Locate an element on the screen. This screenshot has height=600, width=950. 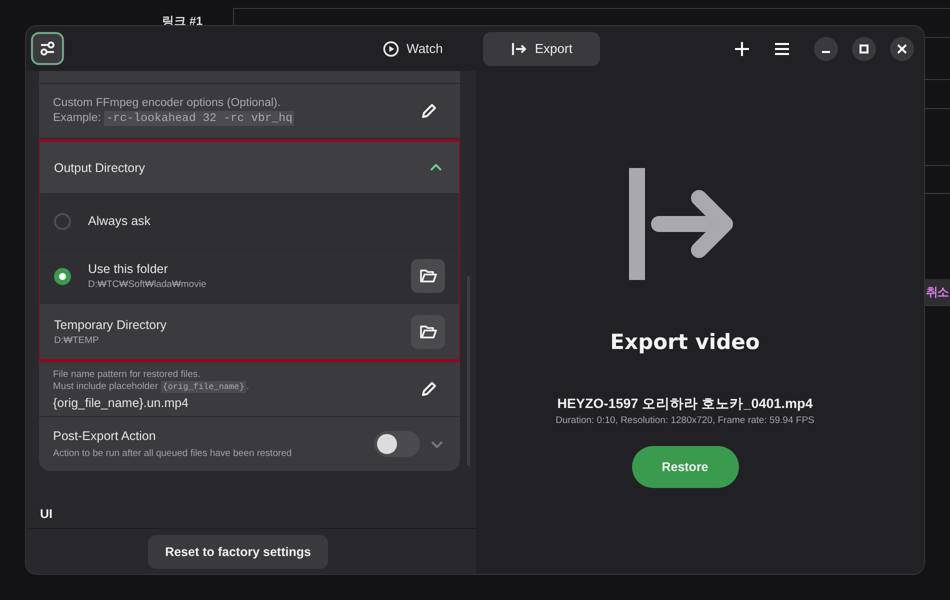
tab: Export is located at coordinates (541, 49).